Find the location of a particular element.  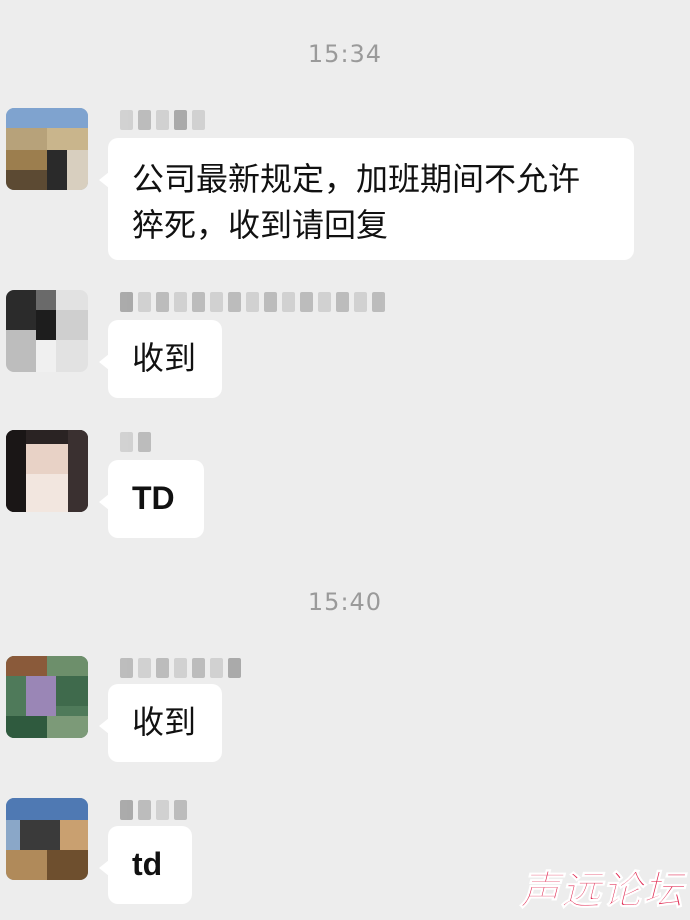

site-watermark: 声远论坛 is located at coordinates (602, 891).